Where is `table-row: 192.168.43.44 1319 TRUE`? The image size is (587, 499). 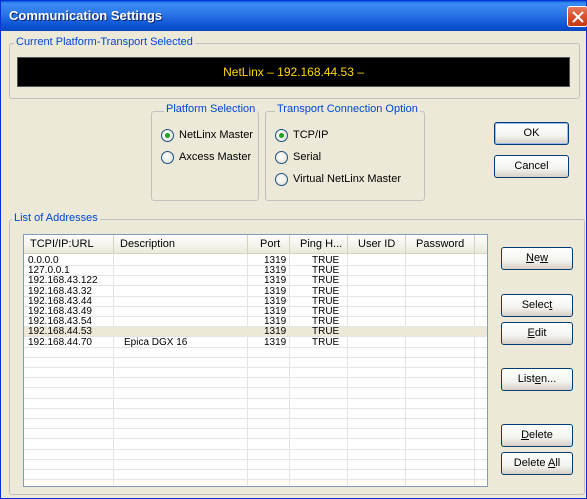 table-row: 192.168.43.44 1319 TRUE is located at coordinates (255, 301).